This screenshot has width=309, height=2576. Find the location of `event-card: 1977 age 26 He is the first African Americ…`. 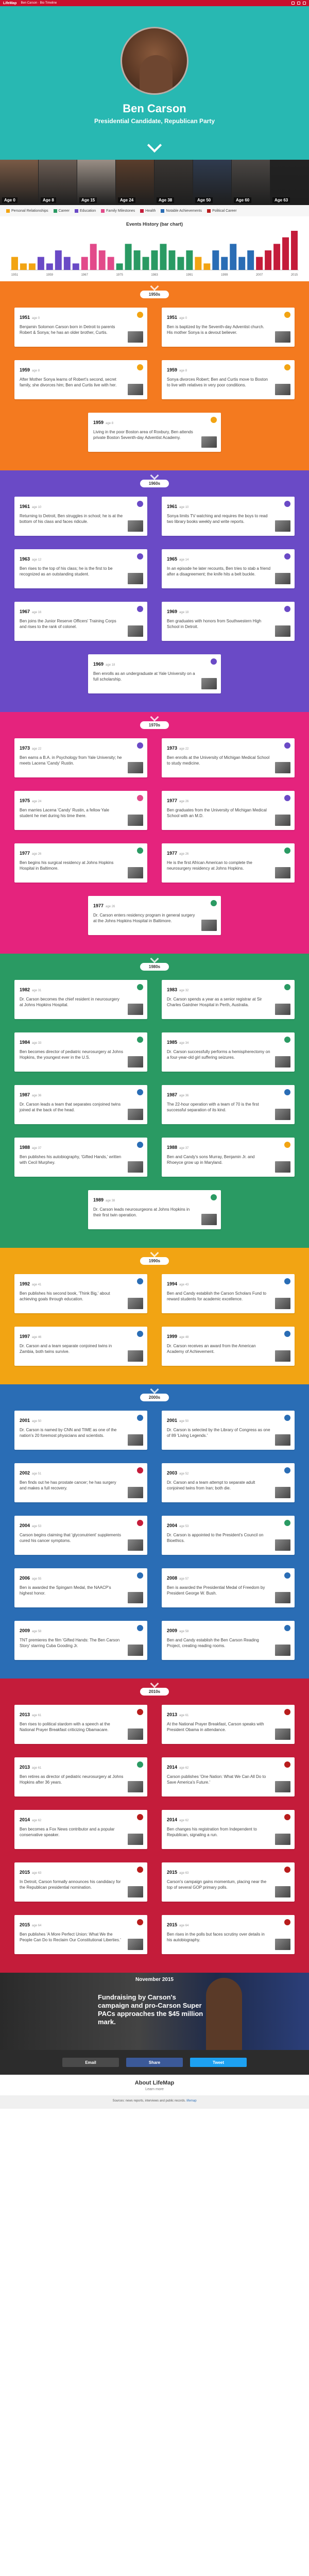

event-card: 1977 age 26 He is the first African Americ… is located at coordinates (228, 863).